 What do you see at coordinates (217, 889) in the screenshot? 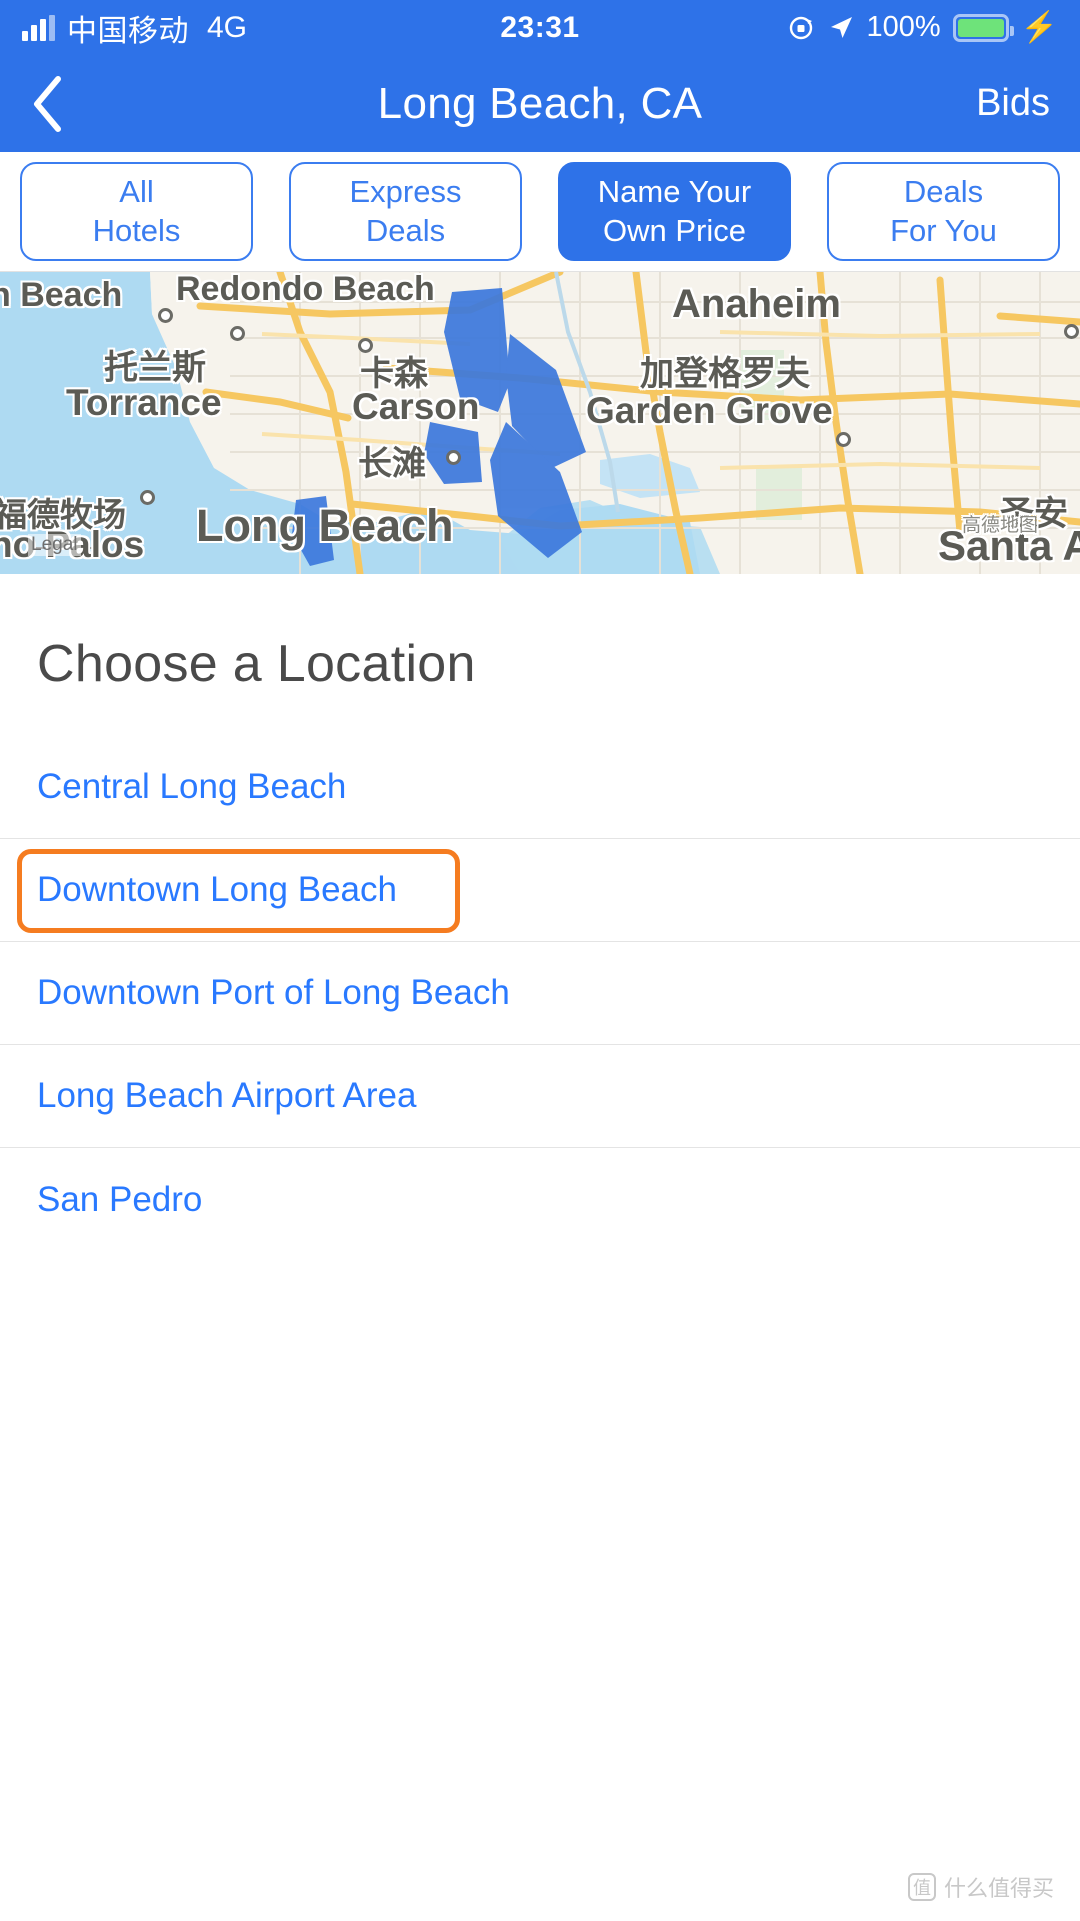
I see `location-item-label: Downtown Long Beach` at bounding box center [217, 889].